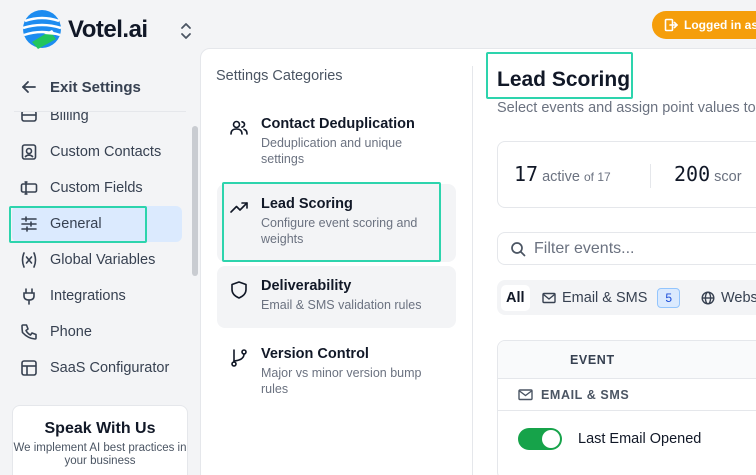  Describe the element at coordinates (186, 31) in the screenshot. I see `chevron-up-down-icon` at that location.